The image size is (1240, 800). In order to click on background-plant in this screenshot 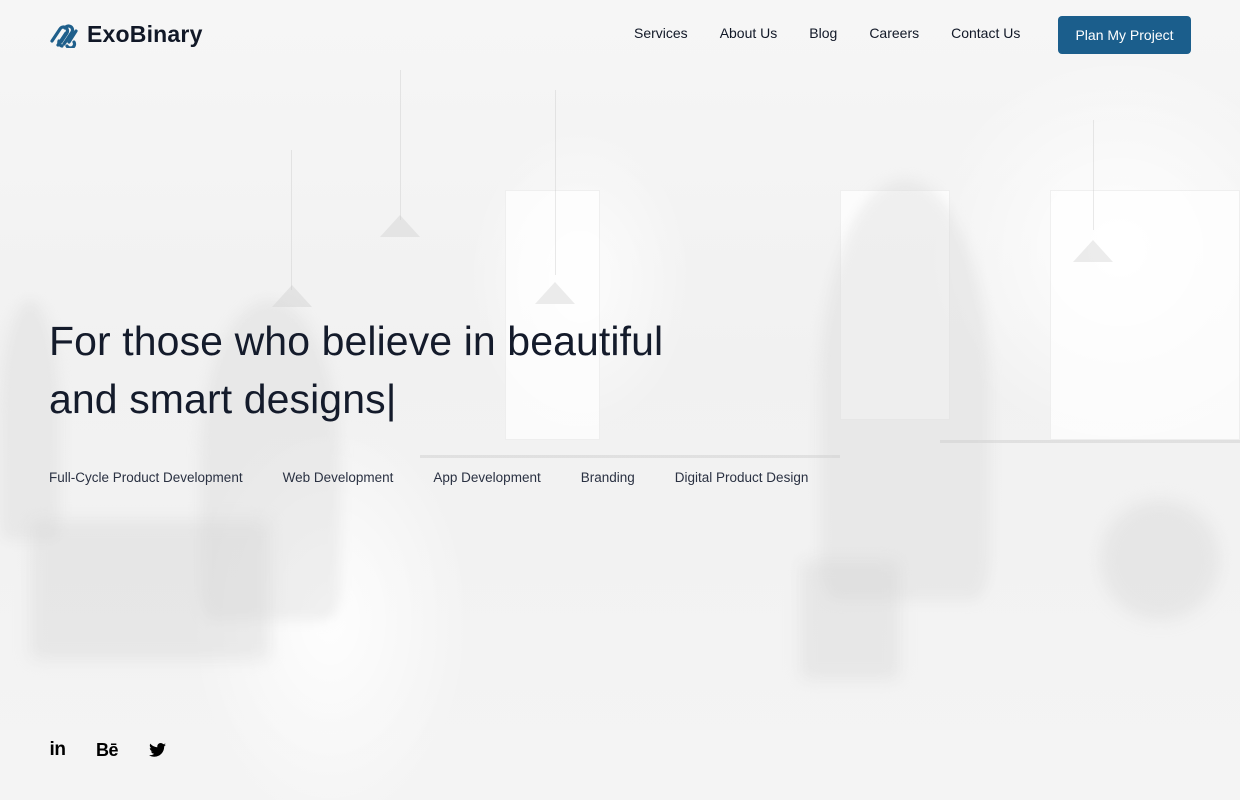, I will do `click(905, 390)`.